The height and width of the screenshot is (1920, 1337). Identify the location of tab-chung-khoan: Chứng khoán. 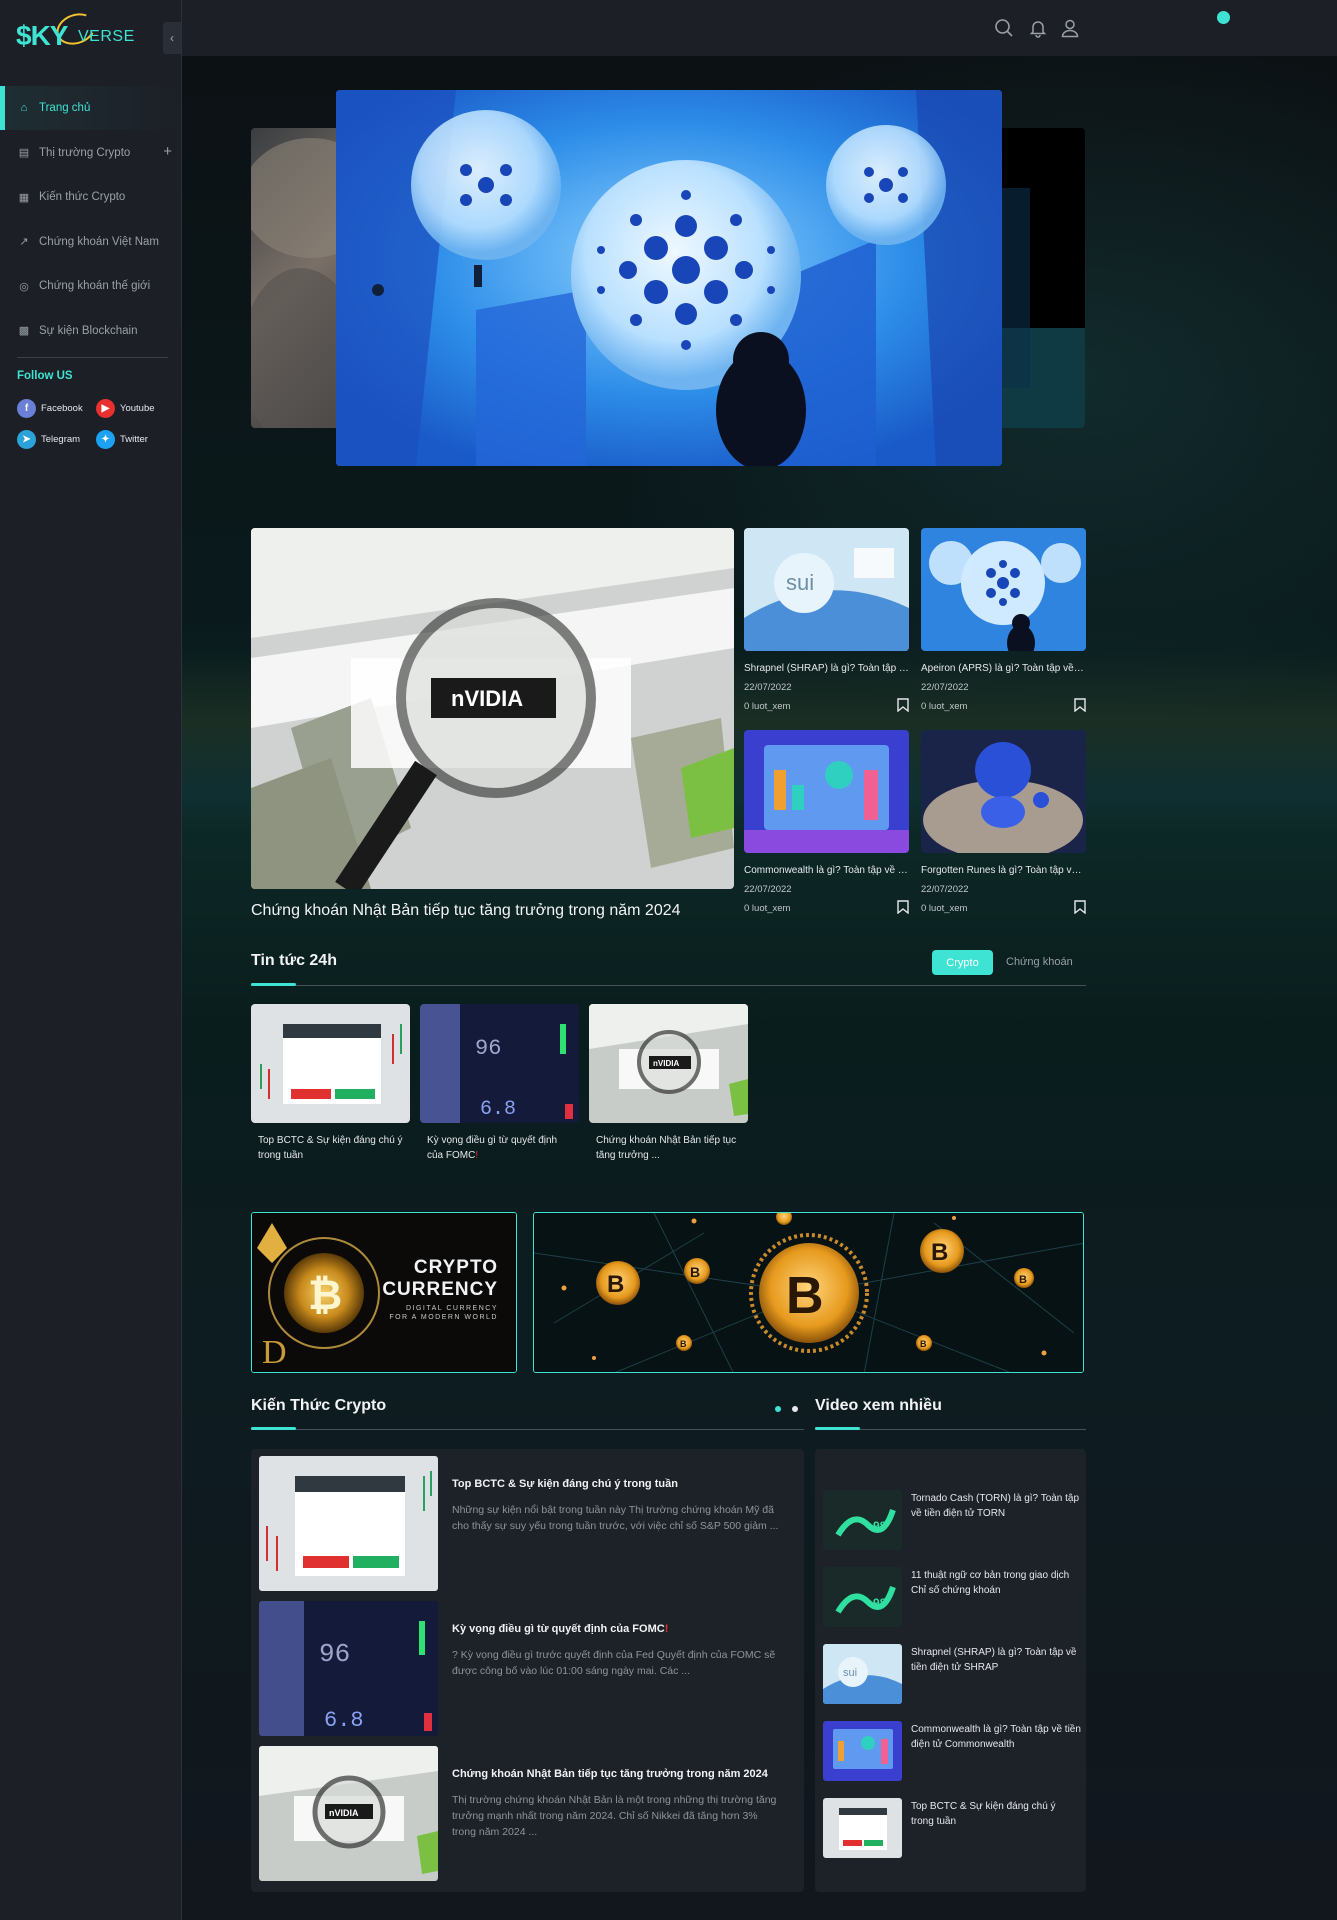
(1039, 962).